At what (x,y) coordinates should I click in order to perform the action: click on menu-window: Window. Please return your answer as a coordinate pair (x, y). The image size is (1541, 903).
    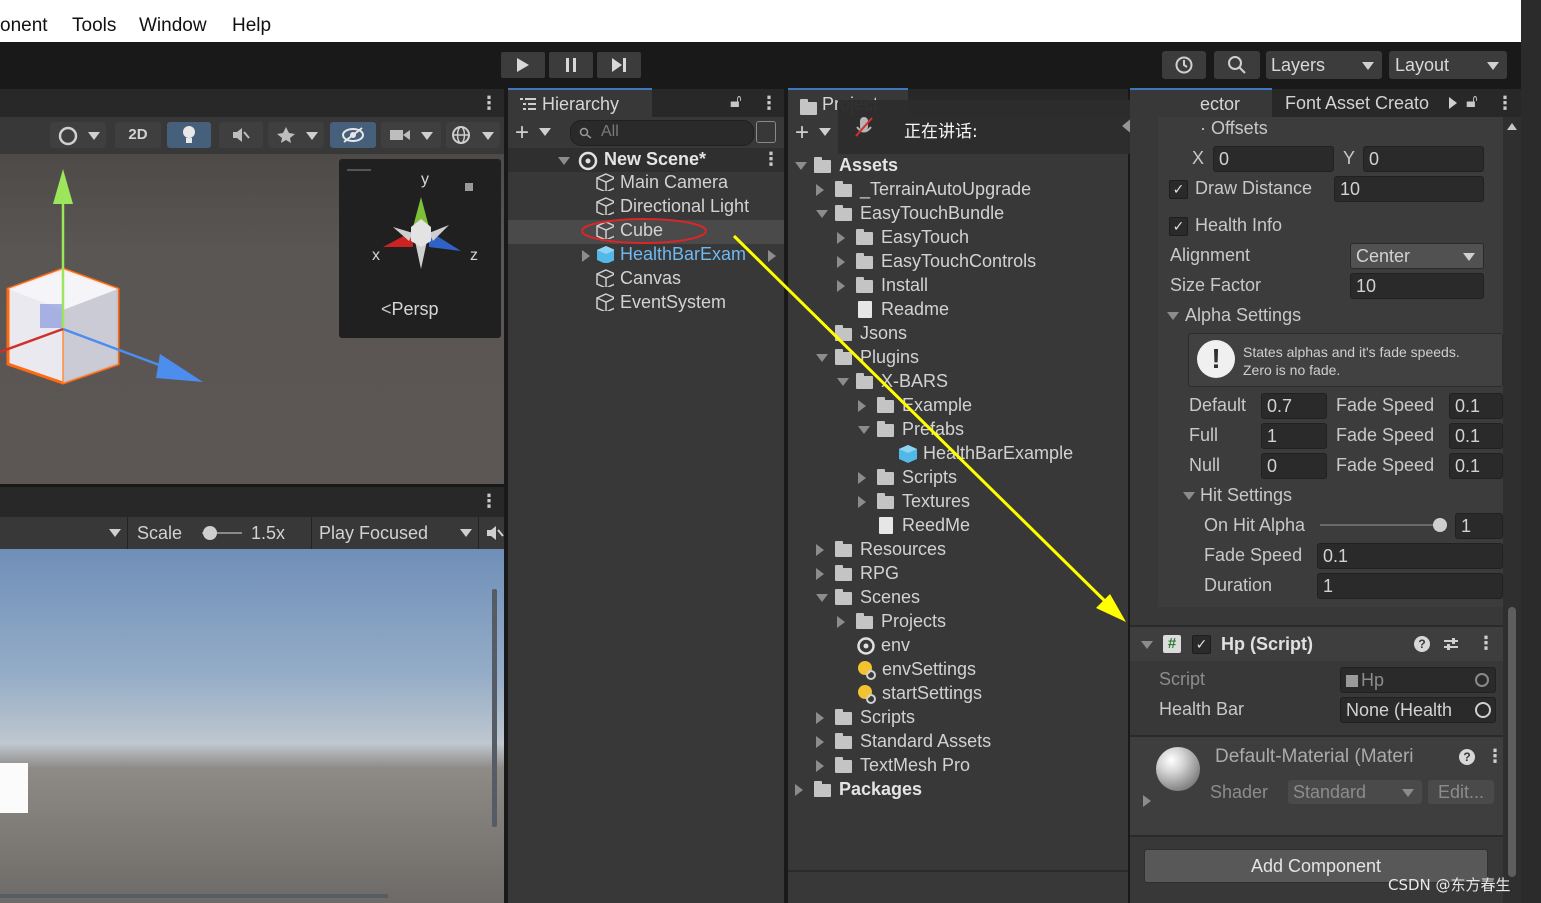
    Looking at the image, I should click on (173, 26).